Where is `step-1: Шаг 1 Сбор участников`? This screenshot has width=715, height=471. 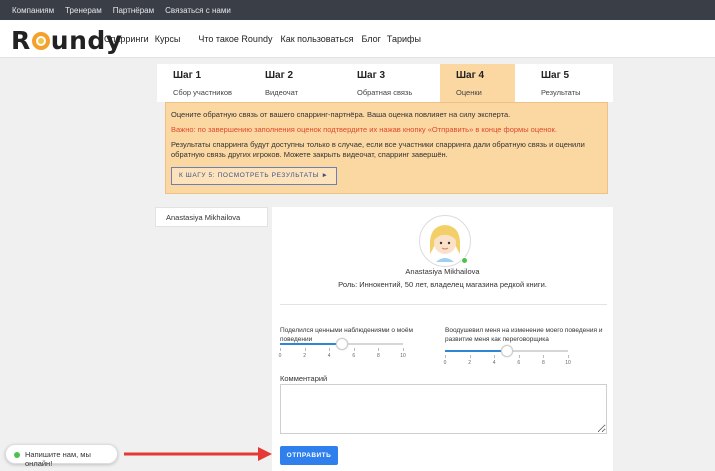 step-1: Шаг 1 Сбор участников is located at coordinates (203, 83).